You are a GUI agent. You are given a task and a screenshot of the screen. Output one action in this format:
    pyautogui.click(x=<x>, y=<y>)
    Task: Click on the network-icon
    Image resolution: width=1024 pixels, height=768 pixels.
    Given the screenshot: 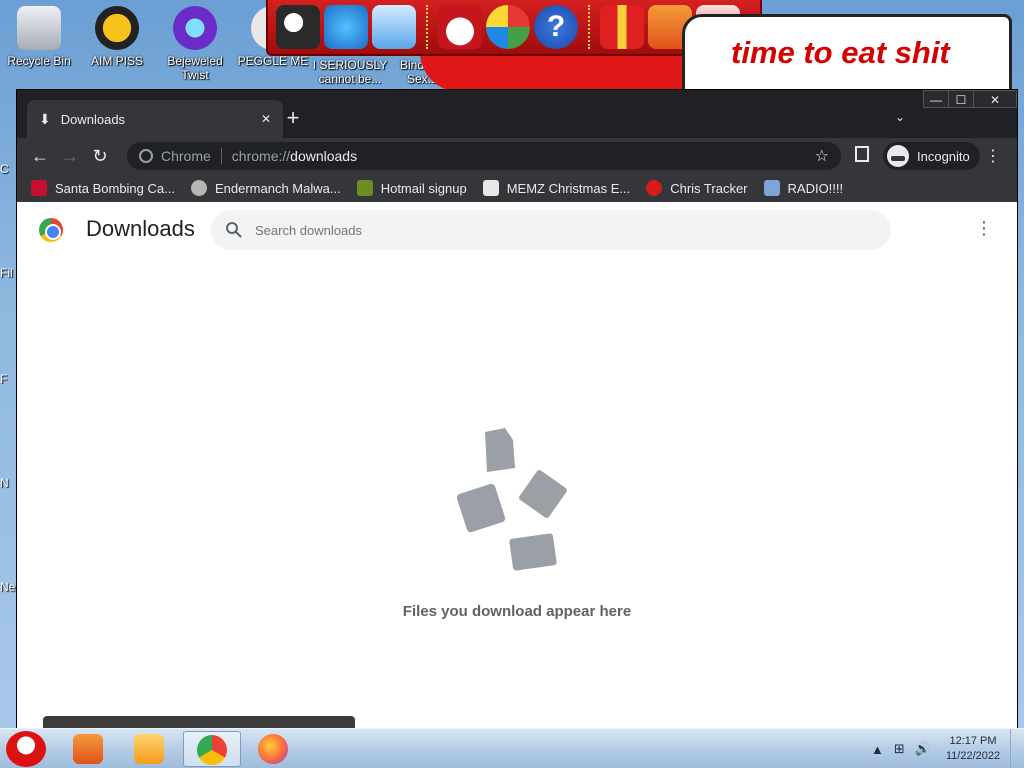 What is the action you would take?
    pyautogui.click(x=394, y=27)
    